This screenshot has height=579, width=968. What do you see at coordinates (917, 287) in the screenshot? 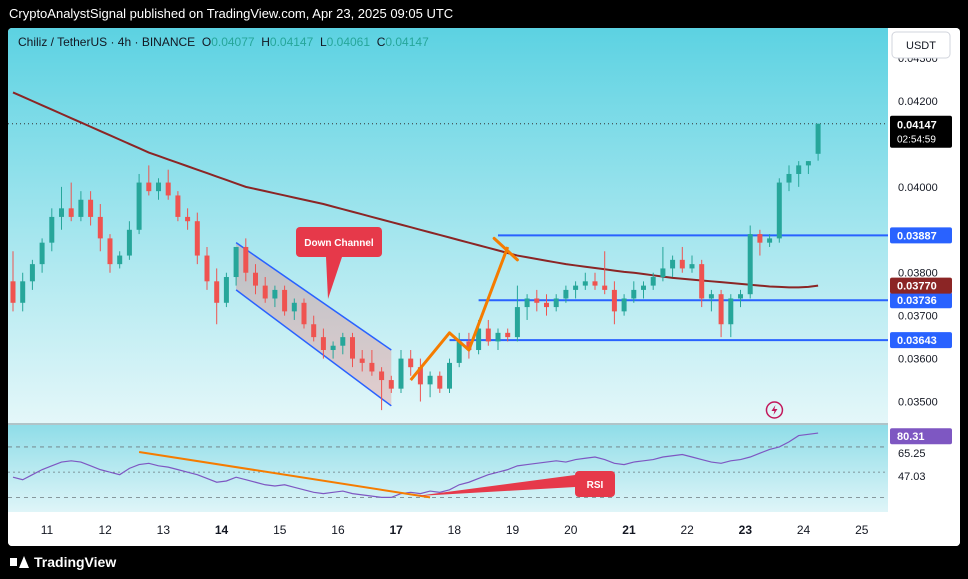
I see `ma-price-tag: 0.03770` at bounding box center [917, 287].